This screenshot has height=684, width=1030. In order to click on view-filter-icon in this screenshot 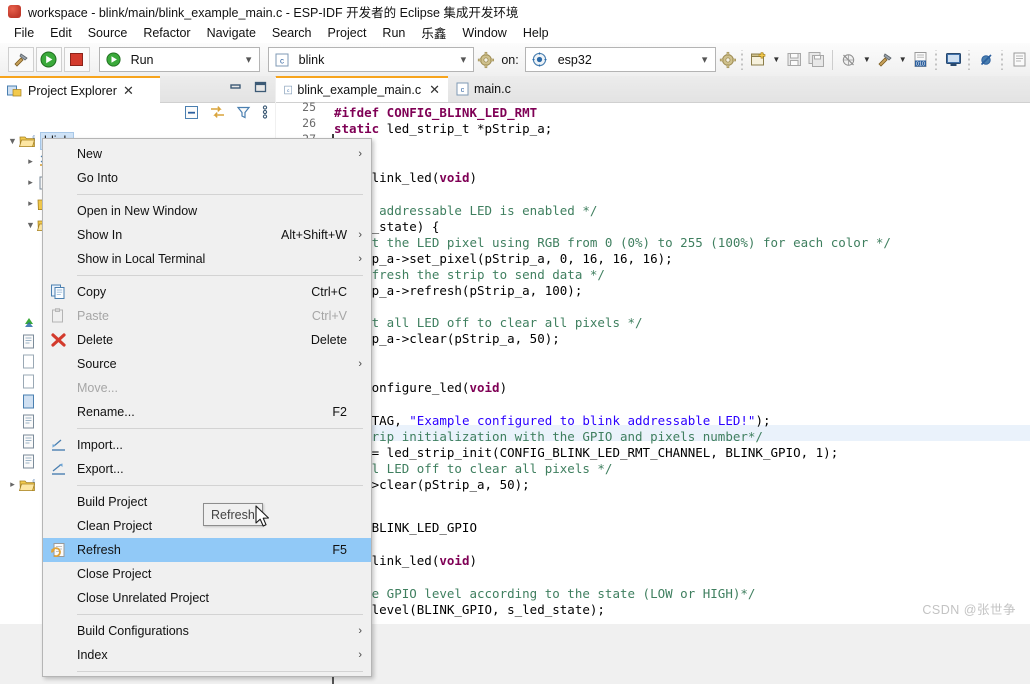, I will do `click(243, 112)`.